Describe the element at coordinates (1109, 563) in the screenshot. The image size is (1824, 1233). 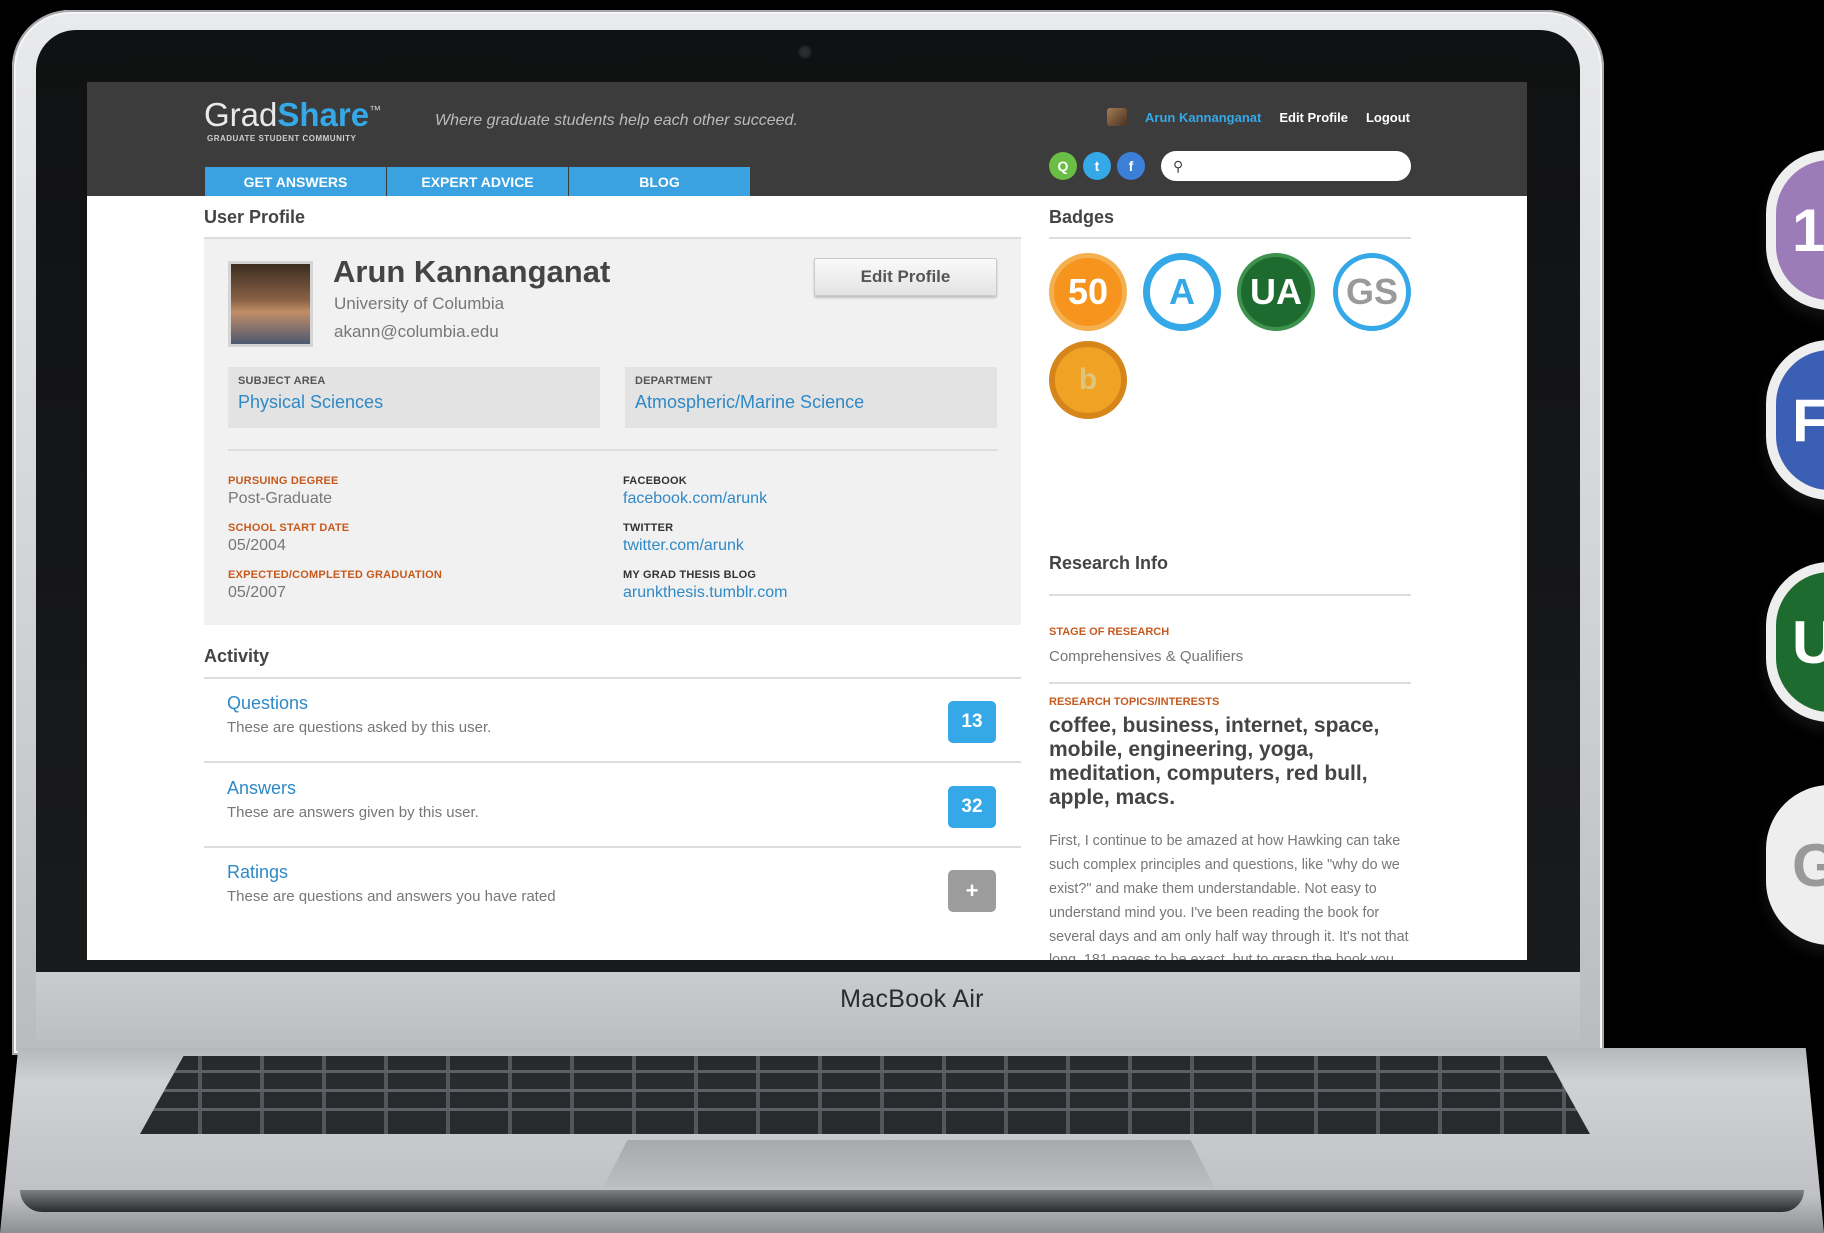
I see `section-title-research: Research Info` at that location.